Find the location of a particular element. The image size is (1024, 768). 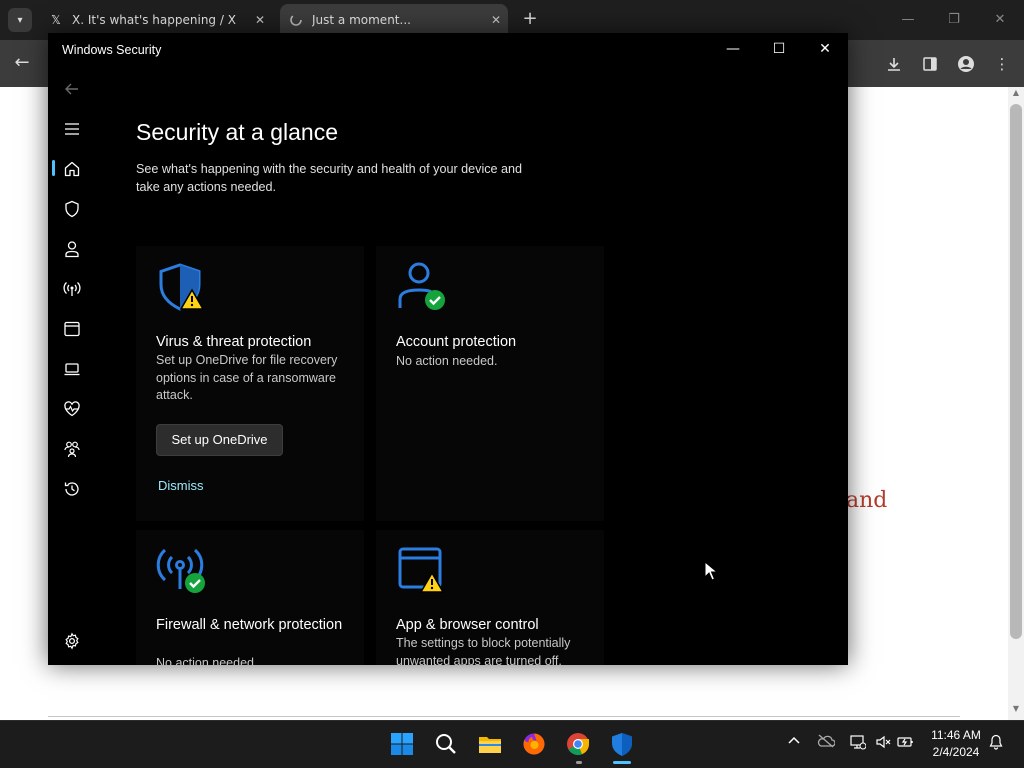

clock-date: 2/4/2024 is located at coordinates (956, 752).